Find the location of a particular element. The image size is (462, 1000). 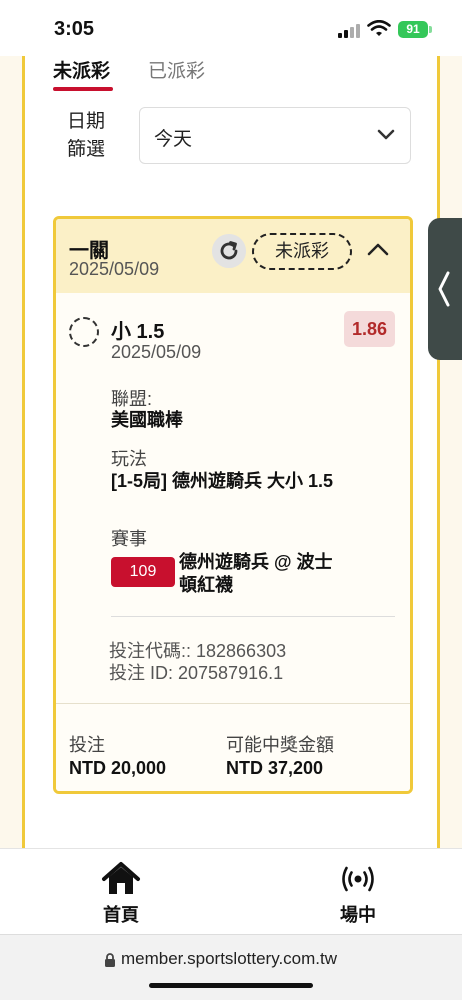

league-label: 聯盟: is located at coordinates (132, 399).